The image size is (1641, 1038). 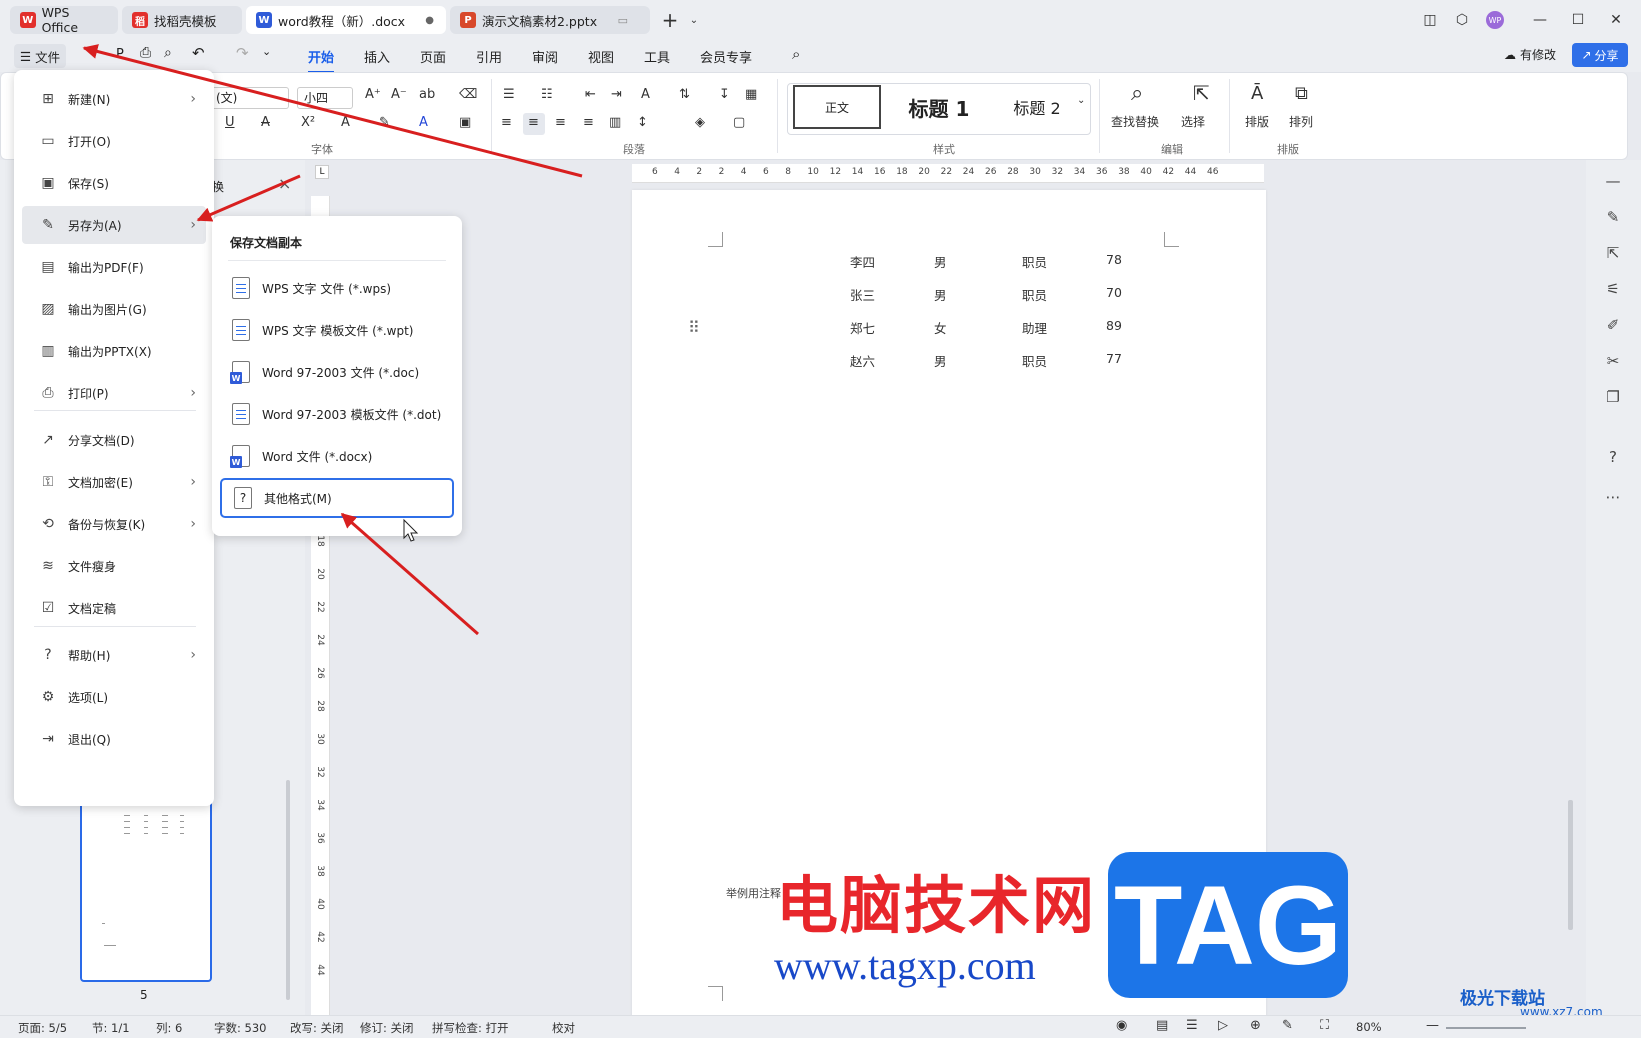 What do you see at coordinates (1287, 1025) in the screenshot?
I see `pen-view-icon: ✎` at bounding box center [1287, 1025].